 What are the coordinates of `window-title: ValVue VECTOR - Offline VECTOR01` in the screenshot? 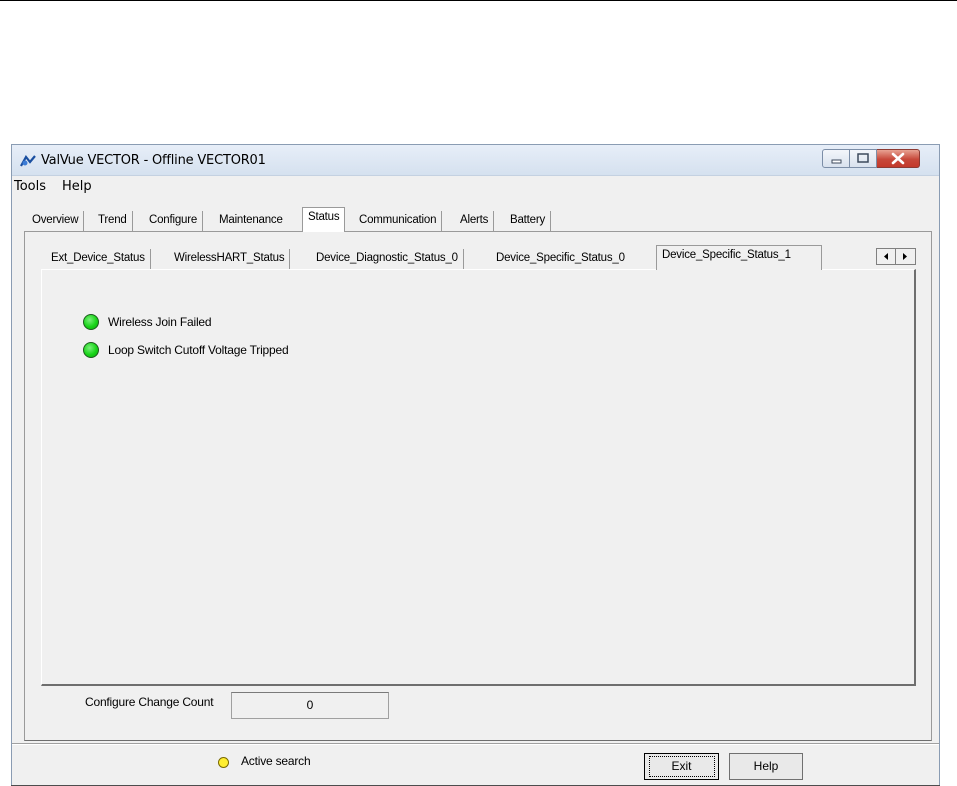 It's located at (153, 160).